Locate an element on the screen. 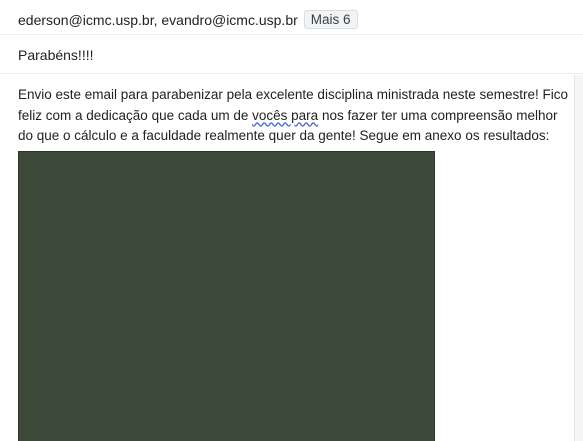 The image size is (583, 441). scrollbar is located at coordinates (578, 258).